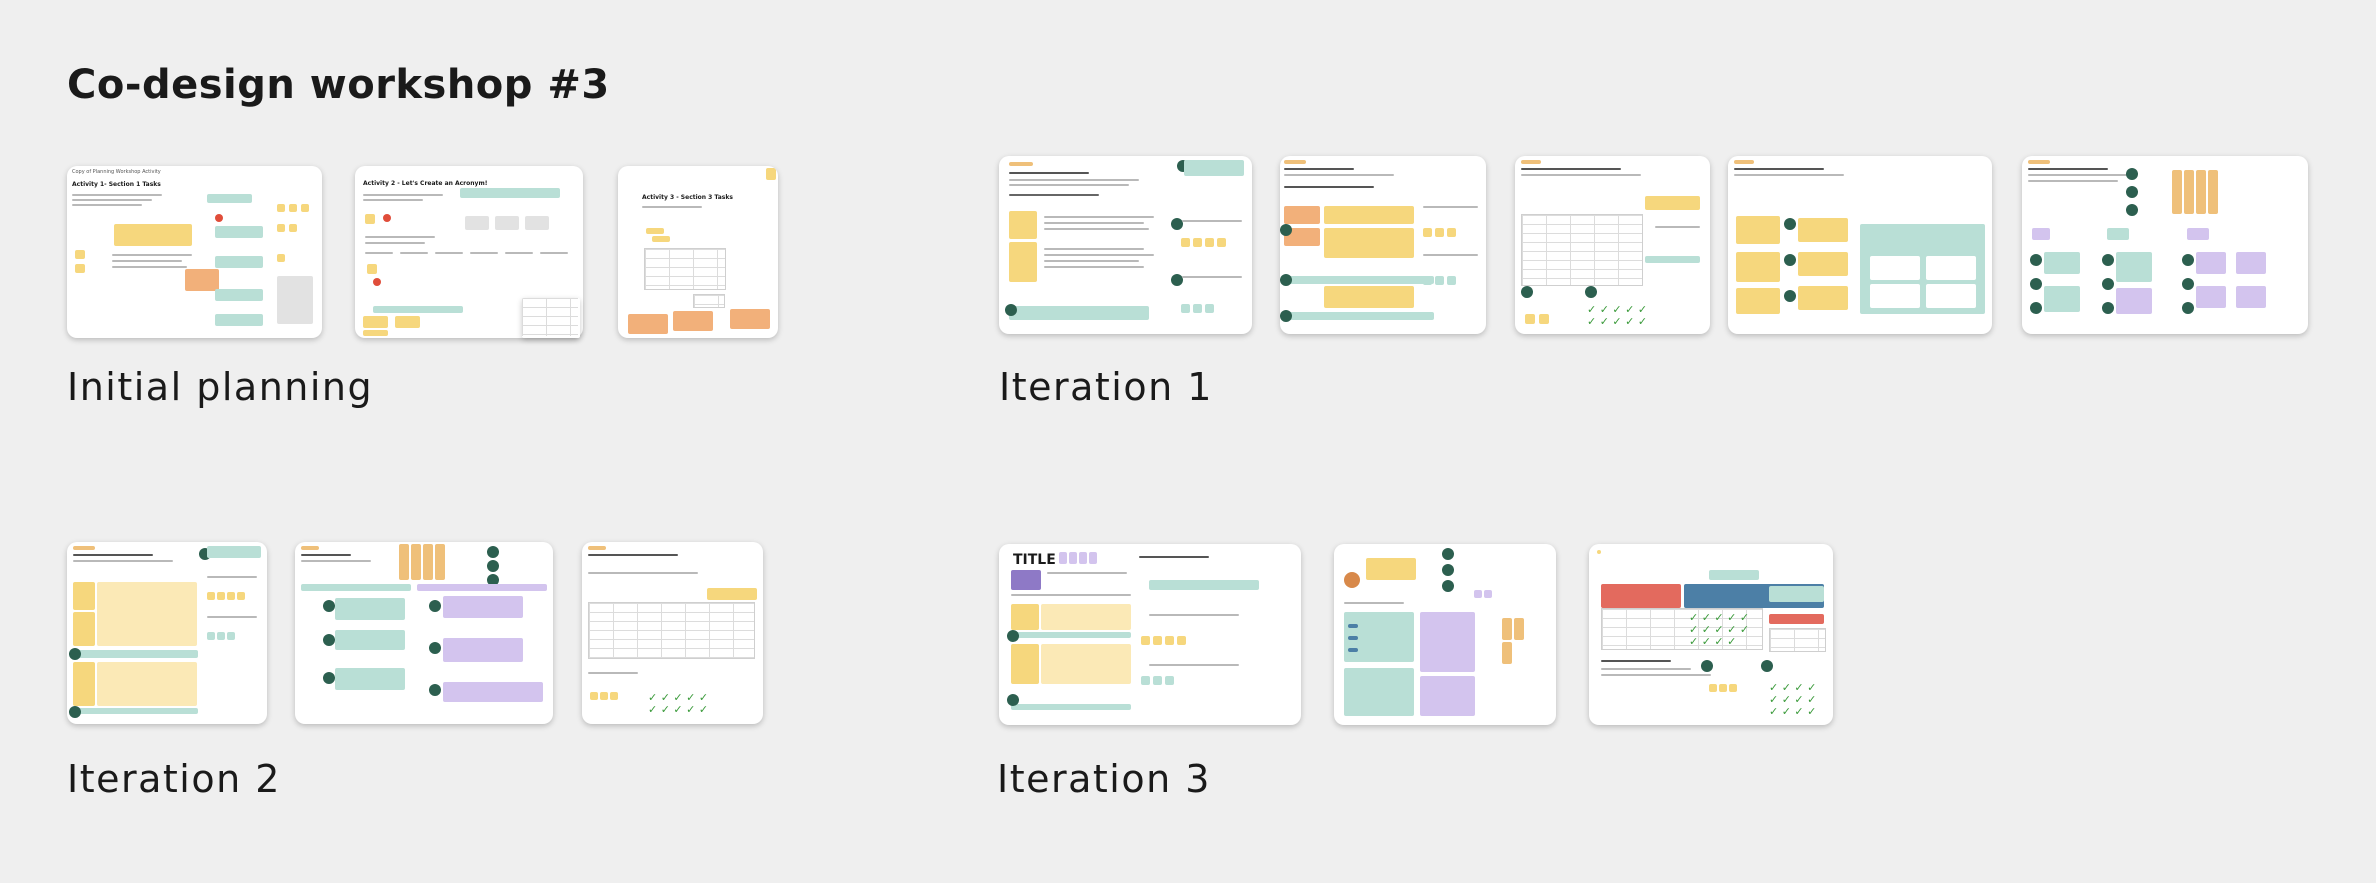 The width and height of the screenshot is (2376, 883). What do you see at coordinates (338, 85) in the screenshot?
I see `board-title: Co-design workshop #3` at bounding box center [338, 85].